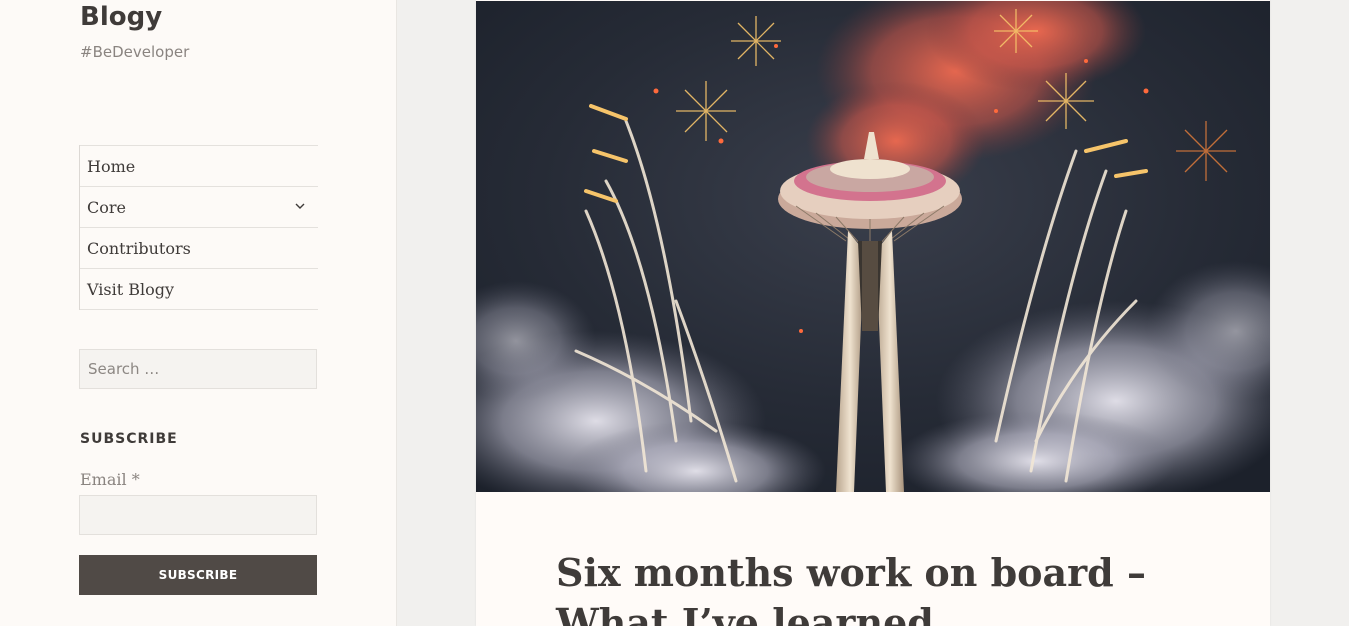 Image resolution: width=1349 pixels, height=626 pixels. I want to click on nav-item-home: Home, so click(199, 165).